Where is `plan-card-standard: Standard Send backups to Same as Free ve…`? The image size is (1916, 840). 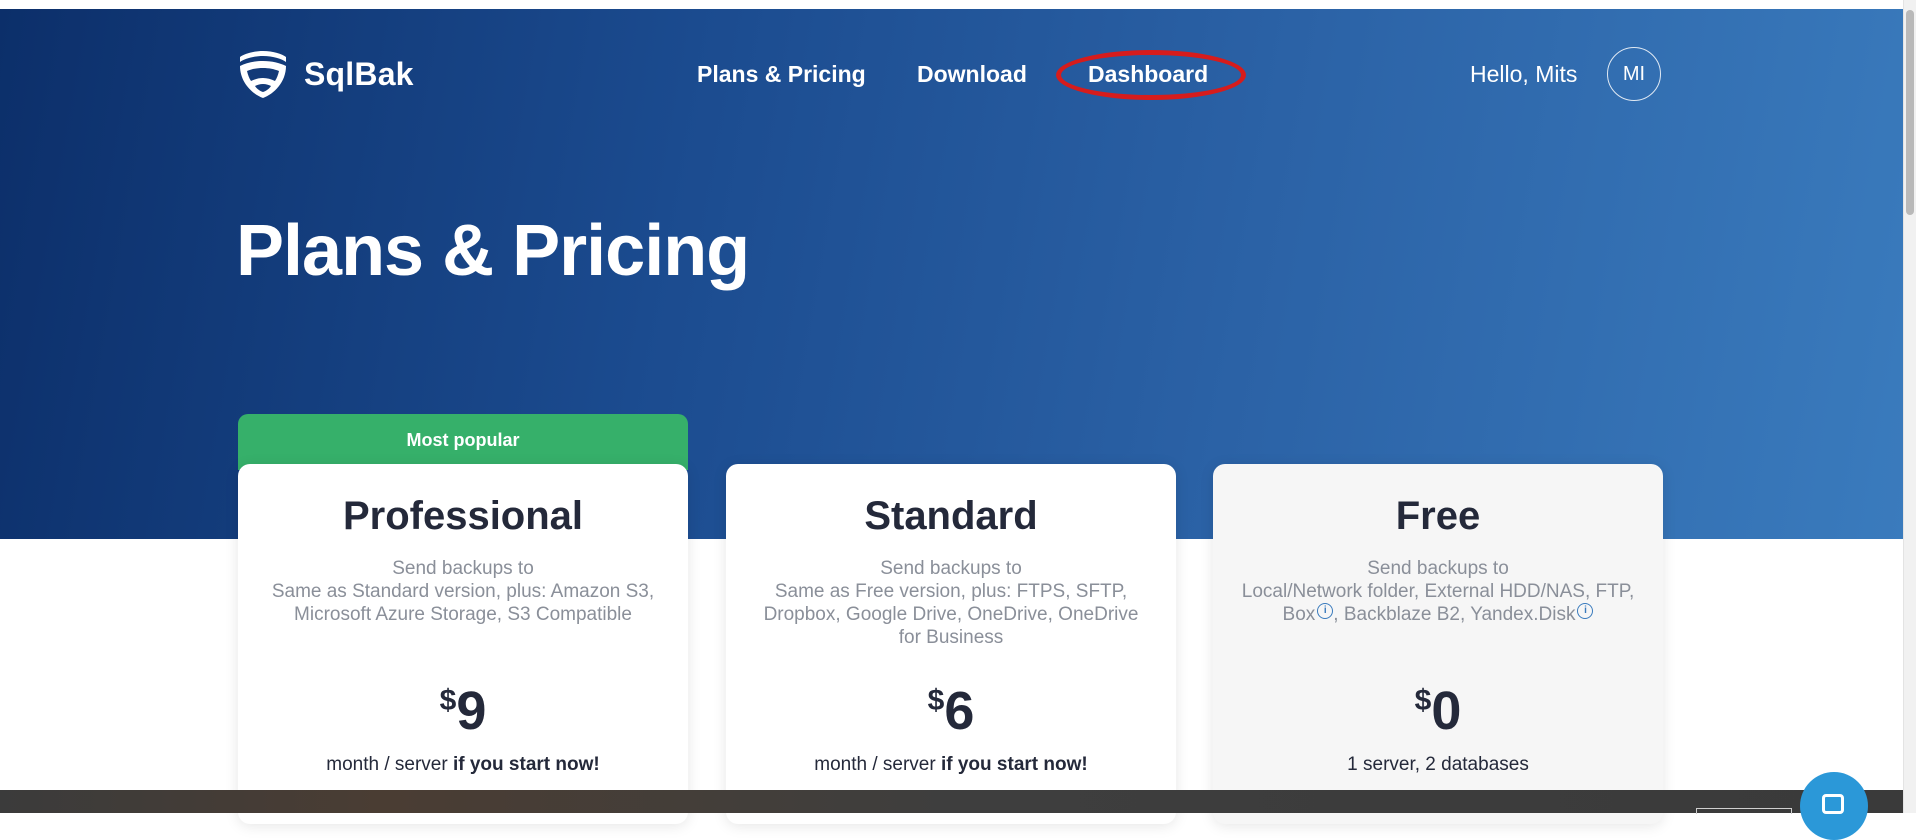
plan-card-standard: Standard Send backups to Same as Free ve… is located at coordinates (951, 644).